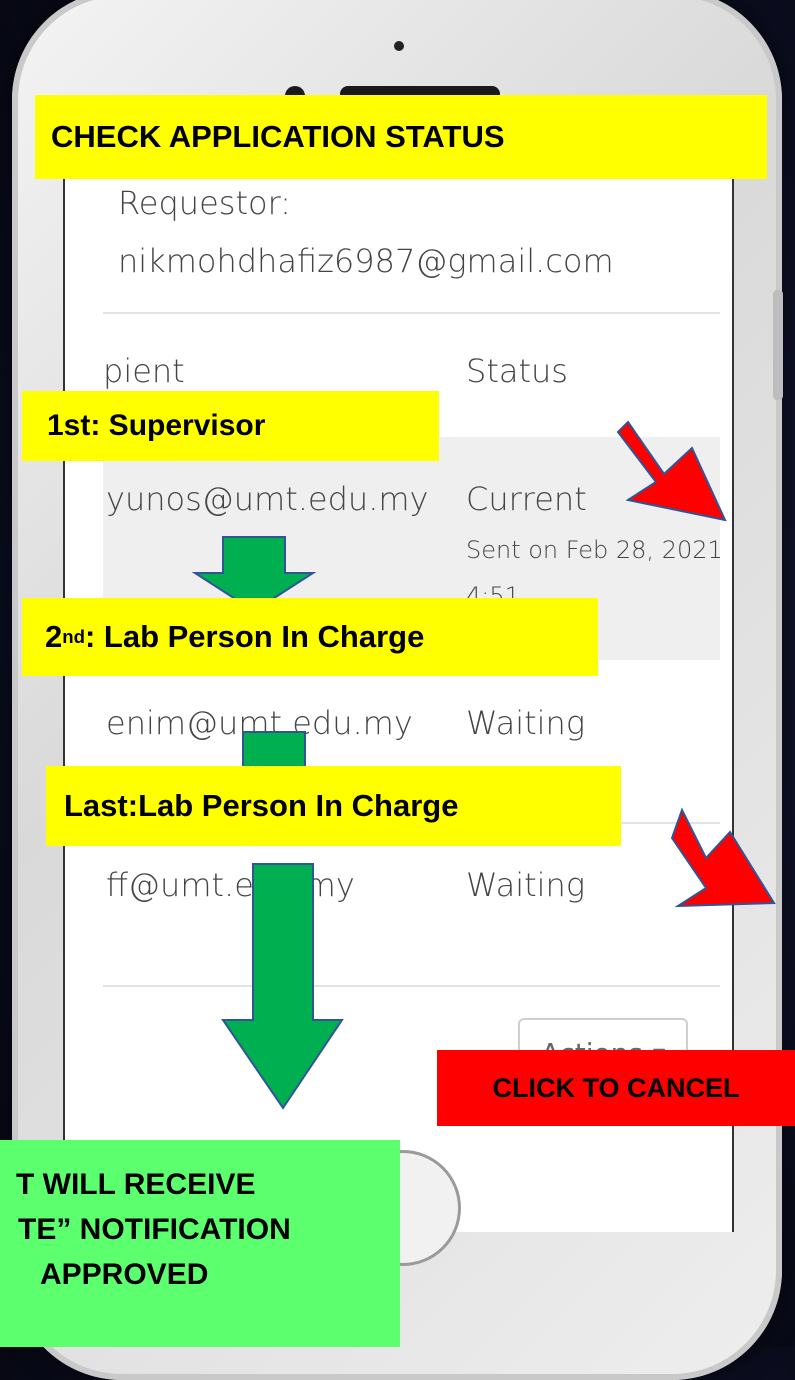 This screenshot has height=1380, width=795. I want to click on down-arrow-icon, so click(282, 986).